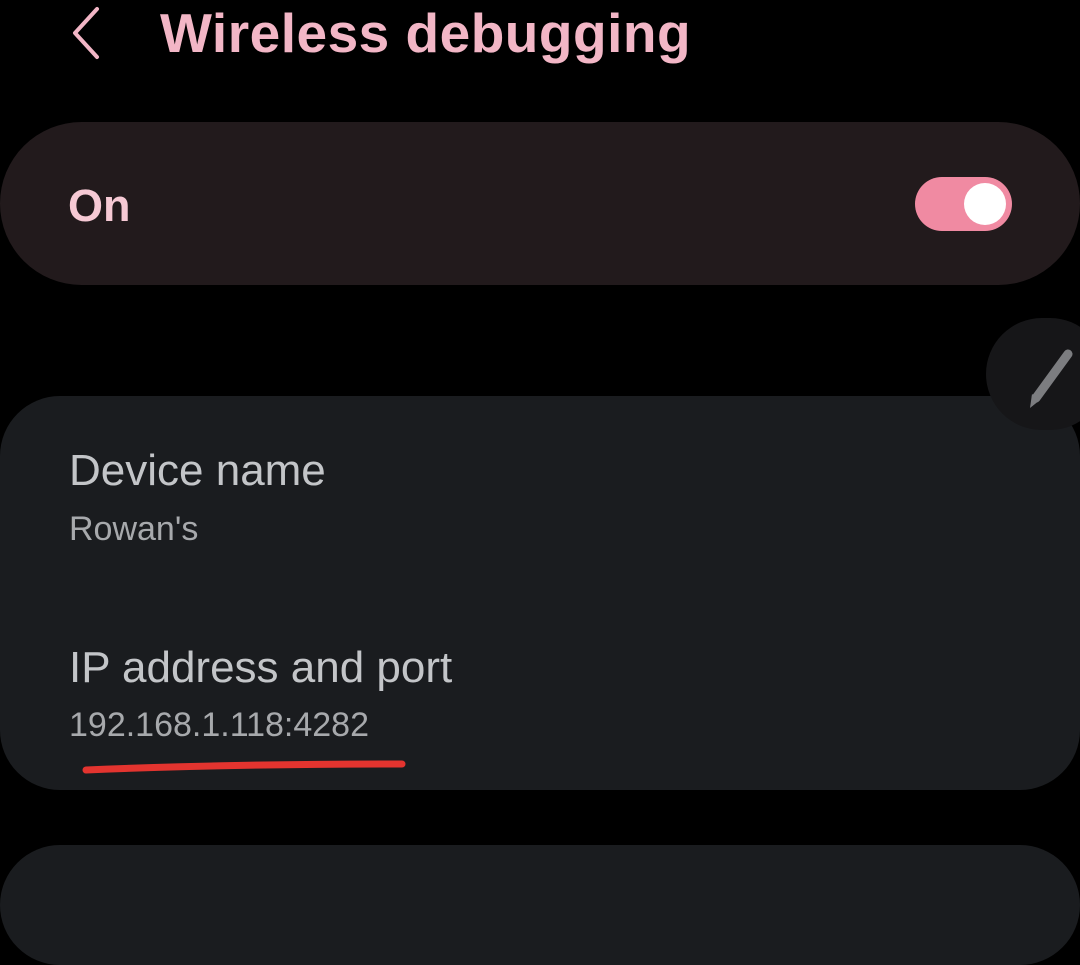 The width and height of the screenshot is (1080, 965). What do you see at coordinates (426, 33) in the screenshot?
I see `page-title: Wireless debugging` at bounding box center [426, 33].